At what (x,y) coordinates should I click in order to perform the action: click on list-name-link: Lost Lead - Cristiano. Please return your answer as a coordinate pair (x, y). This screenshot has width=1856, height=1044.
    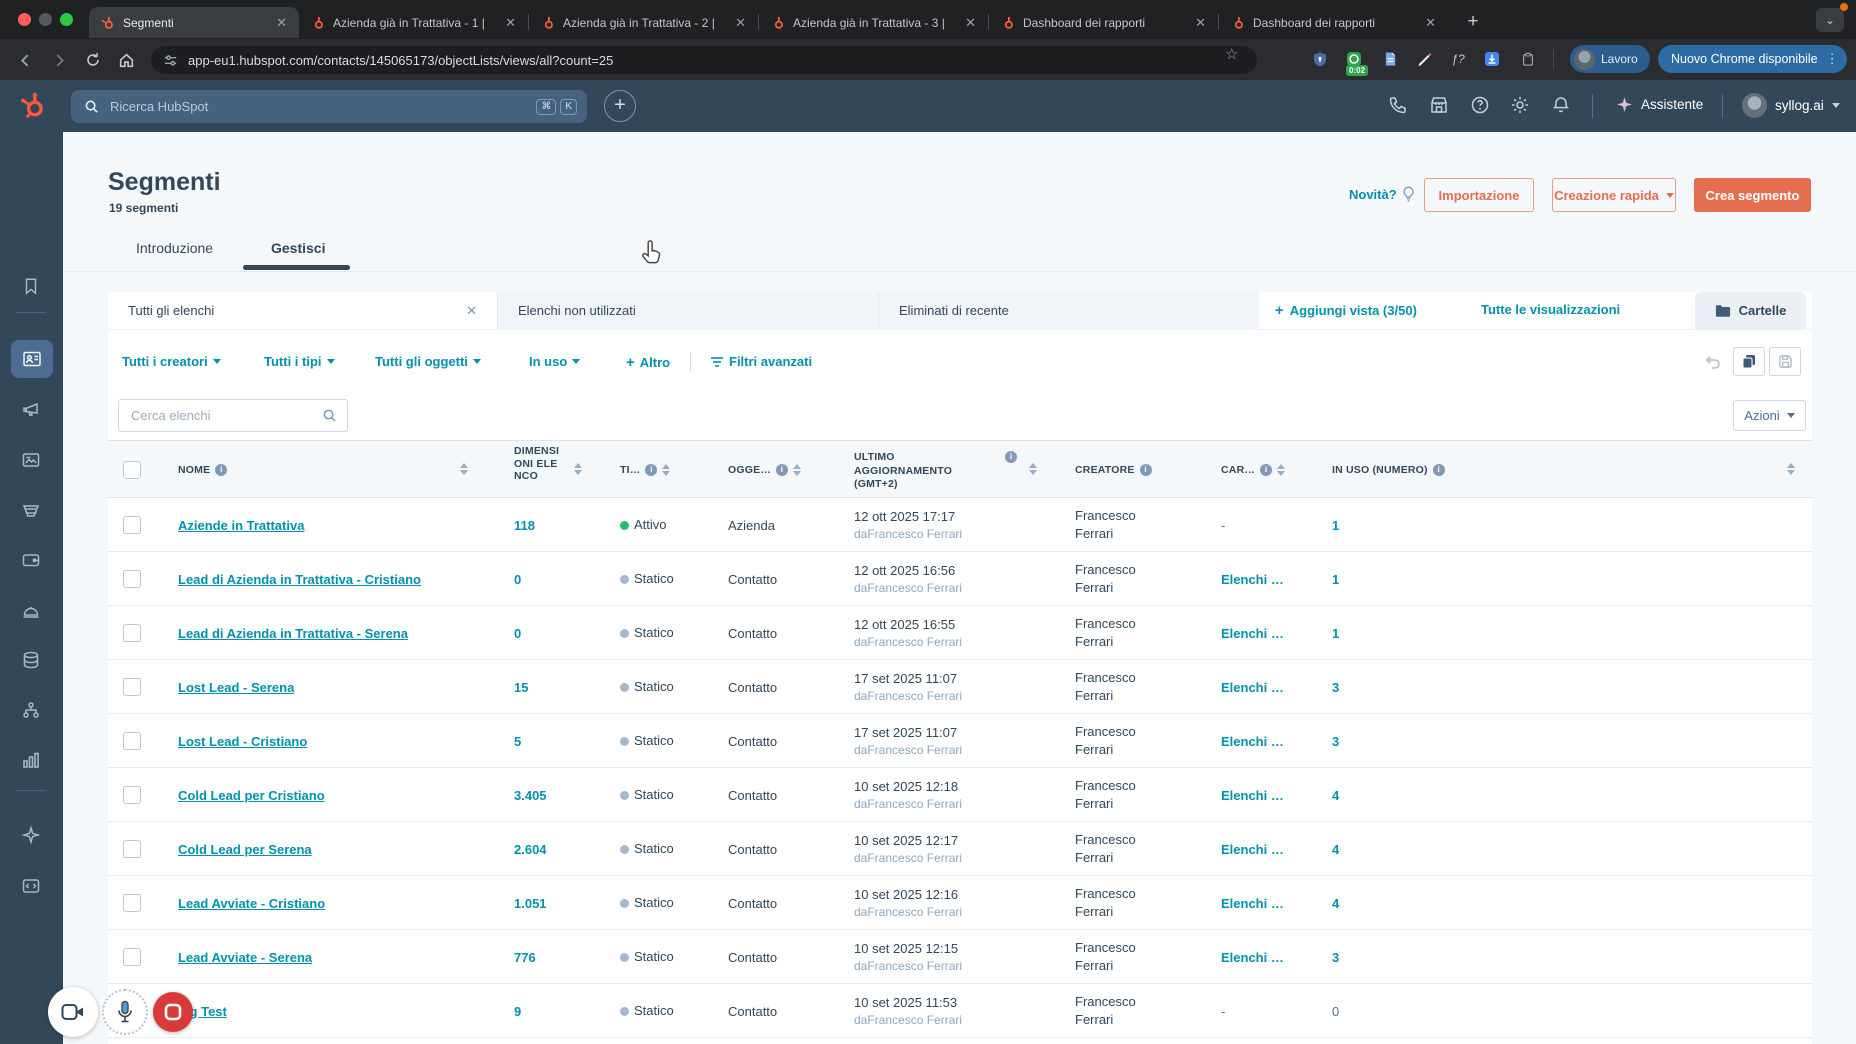
    Looking at the image, I should click on (343, 741).